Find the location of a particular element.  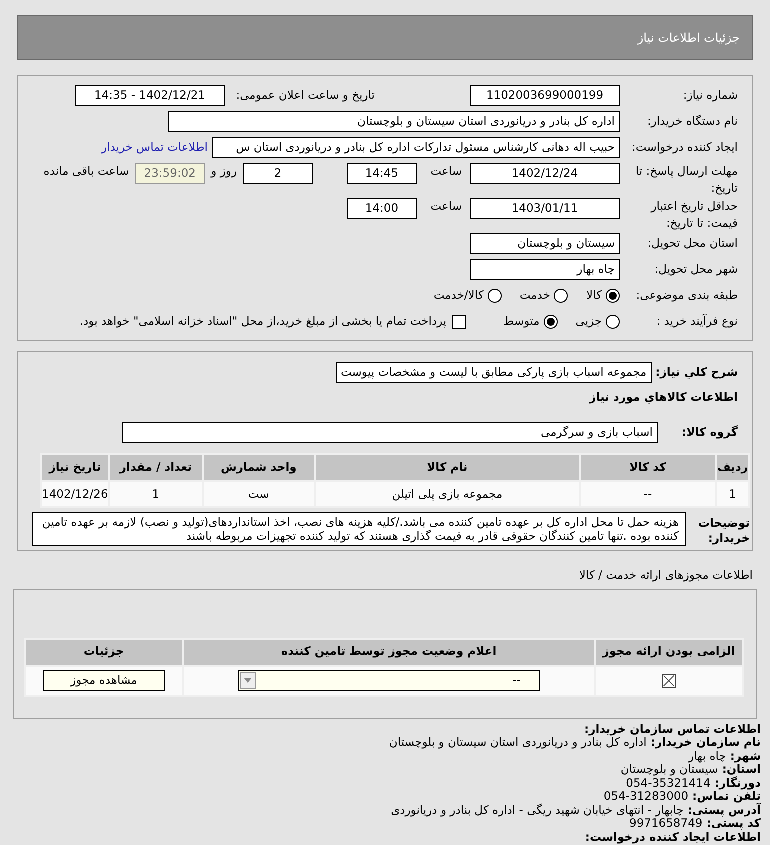

field-label: شهر محل تحویل: is located at coordinates (696, 269).